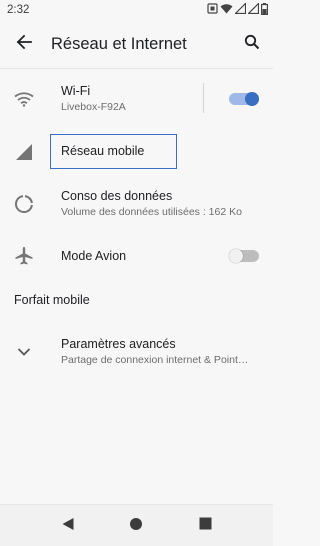 The width and height of the screenshot is (320, 546). I want to click on status-icons, so click(238, 10).